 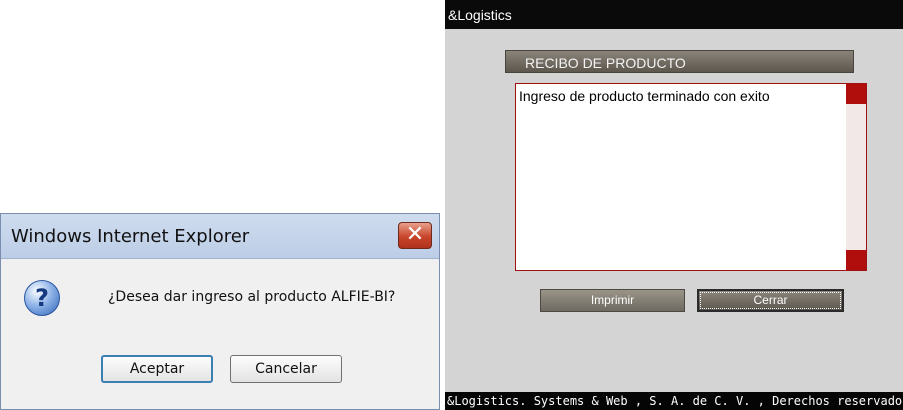 What do you see at coordinates (856, 260) in the screenshot?
I see `scroll-down-button` at bounding box center [856, 260].